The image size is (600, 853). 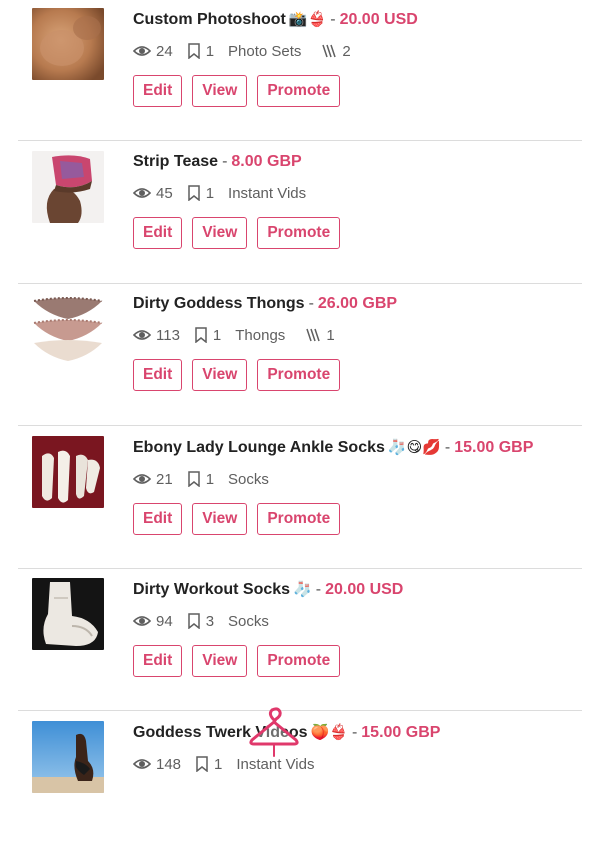 What do you see at coordinates (164, 479) in the screenshot?
I see `view-count: 21` at bounding box center [164, 479].